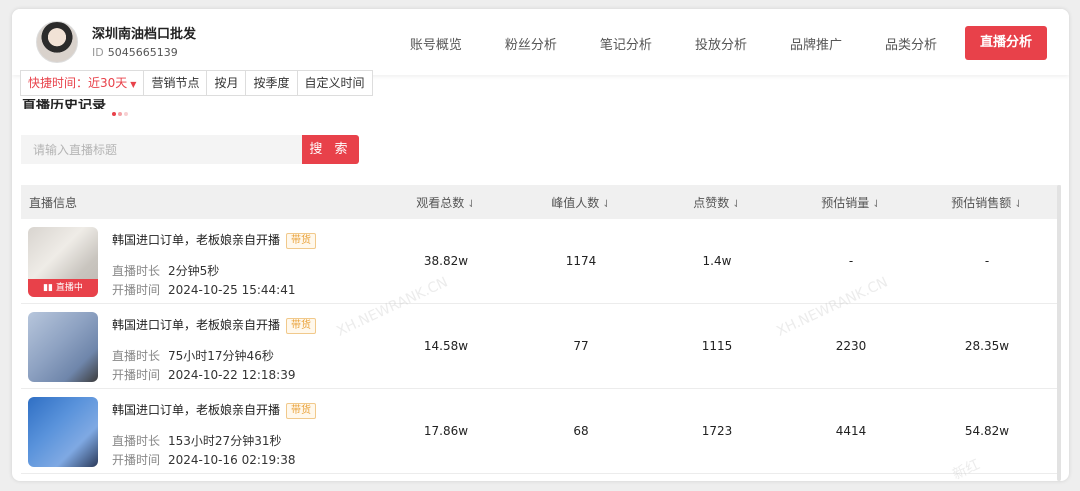 The image size is (1080, 491). What do you see at coordinates (626, 43) in the screenshot?
I see `nav-notes-analysis: 笔记分析` at bounding box center [626, 43].